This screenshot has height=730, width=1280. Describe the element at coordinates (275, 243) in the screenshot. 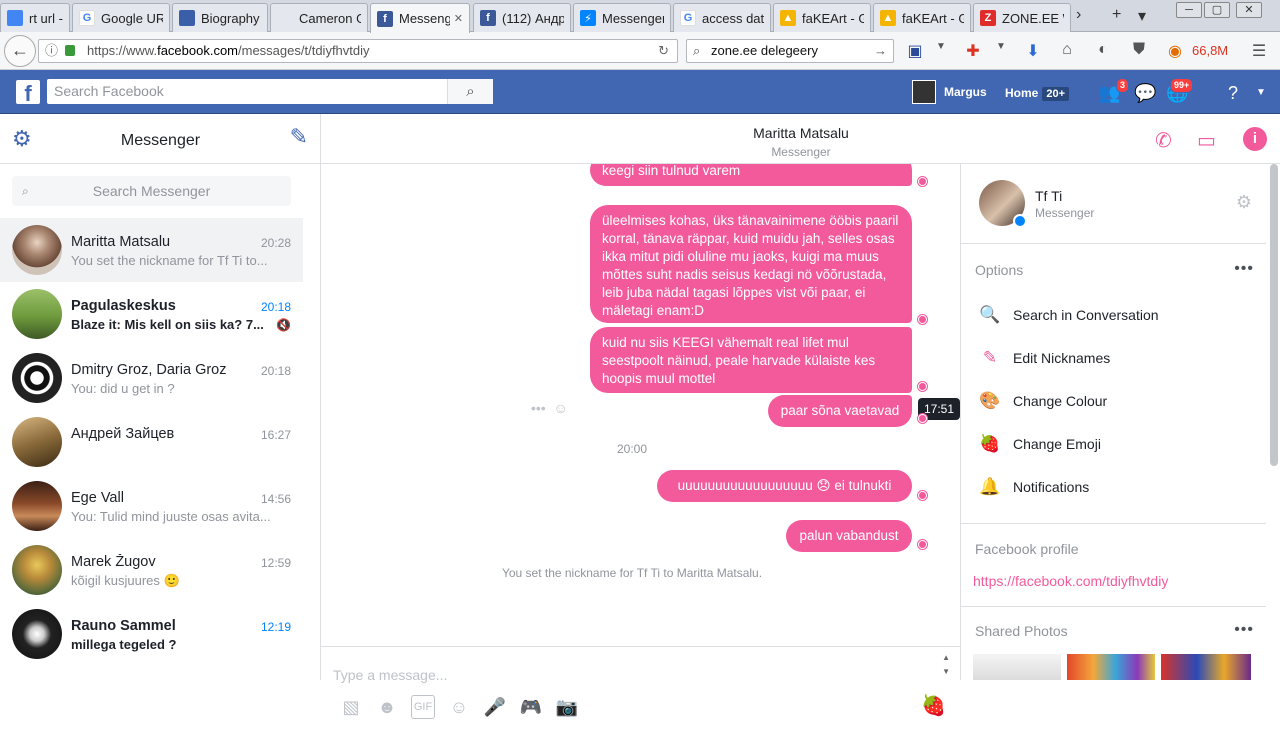

I see `conversation-time: 20:28` at that location.